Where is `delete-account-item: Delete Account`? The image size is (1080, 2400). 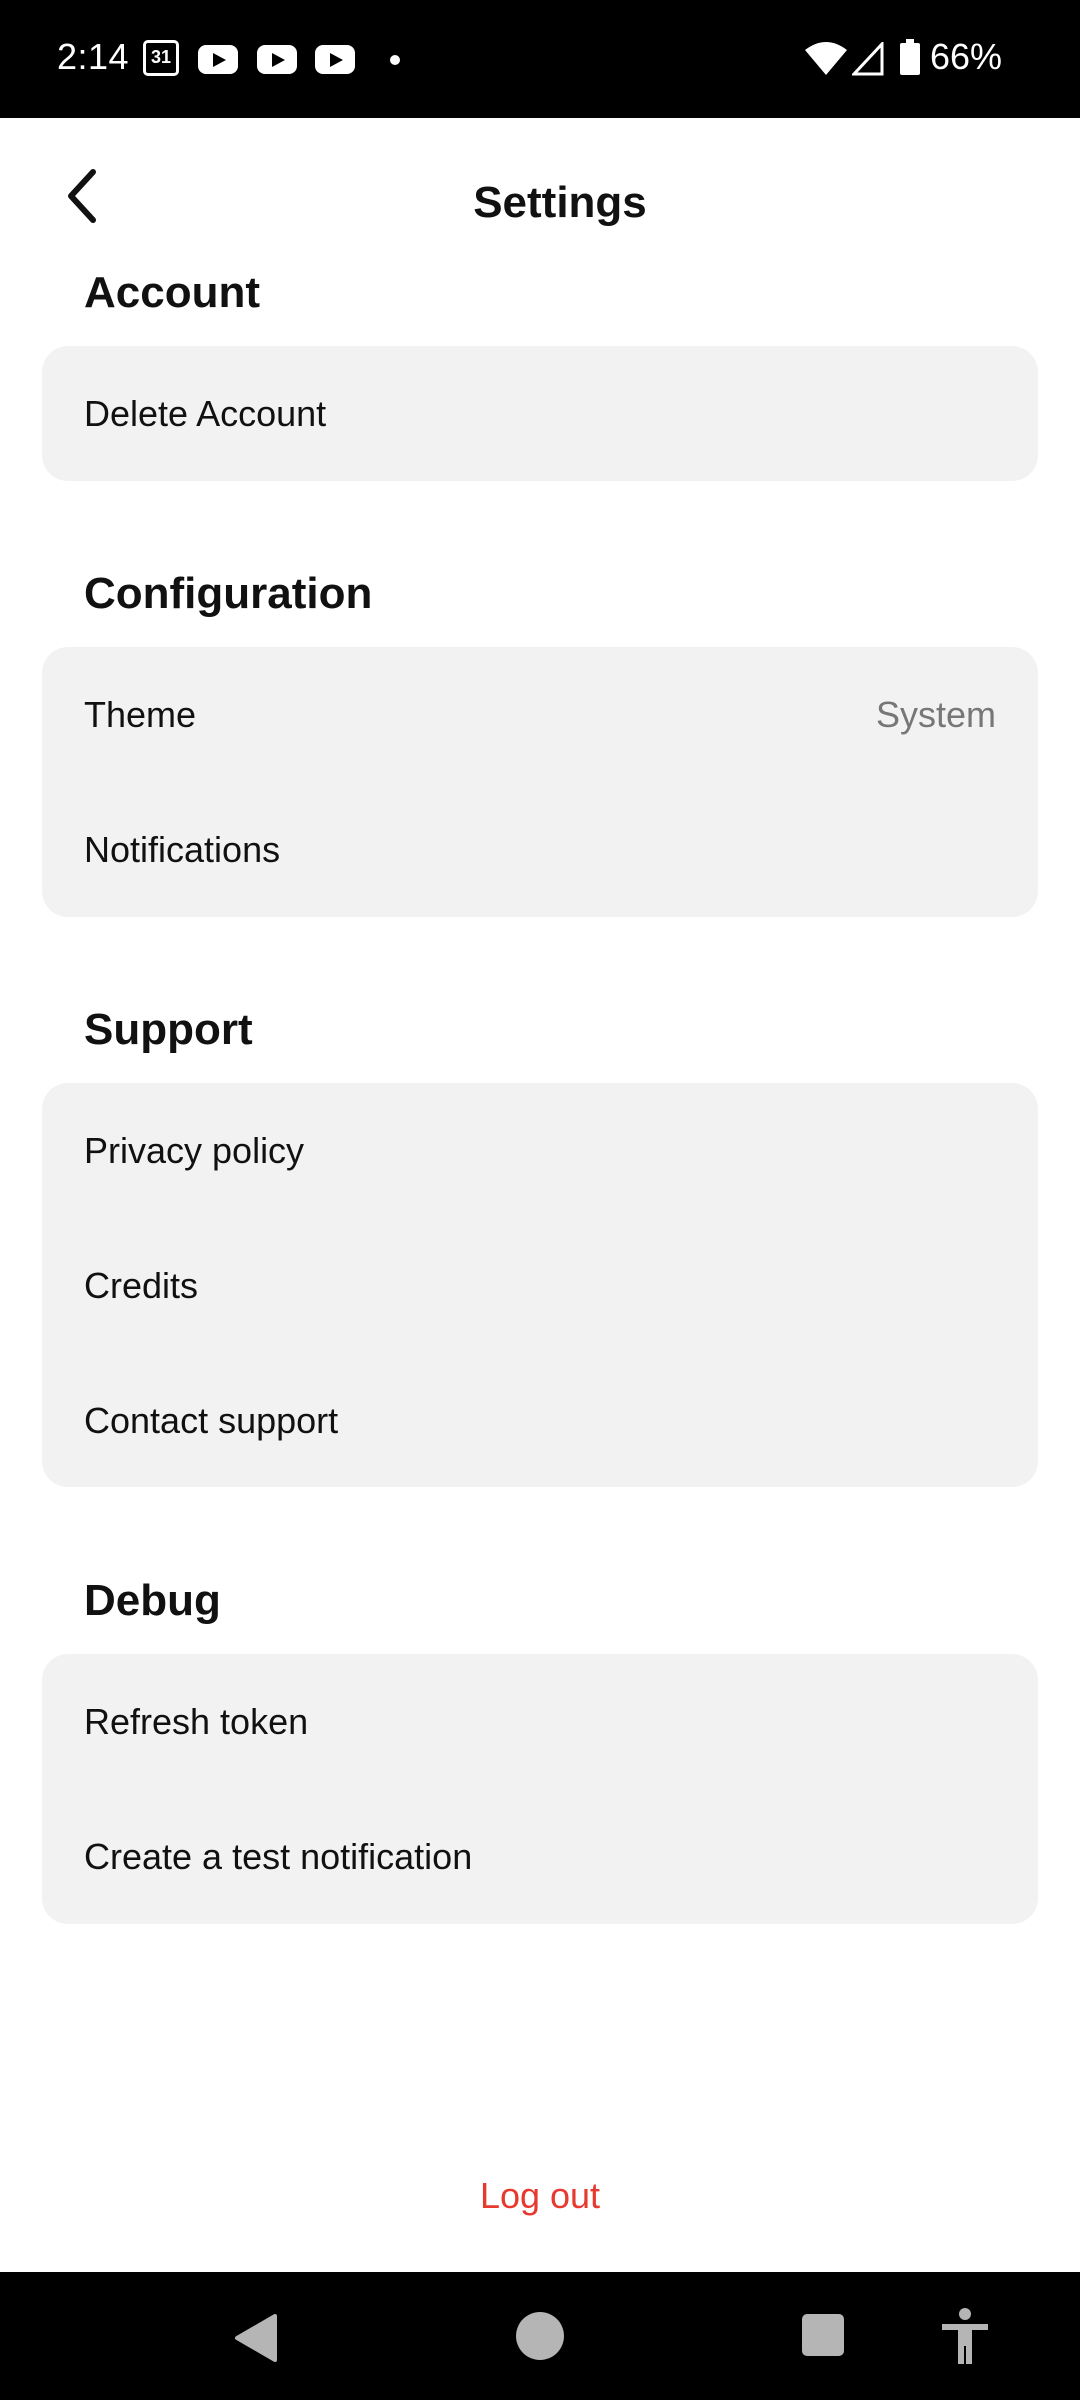
delete-account-item: Delete Account is located at coordinates (540, 413).